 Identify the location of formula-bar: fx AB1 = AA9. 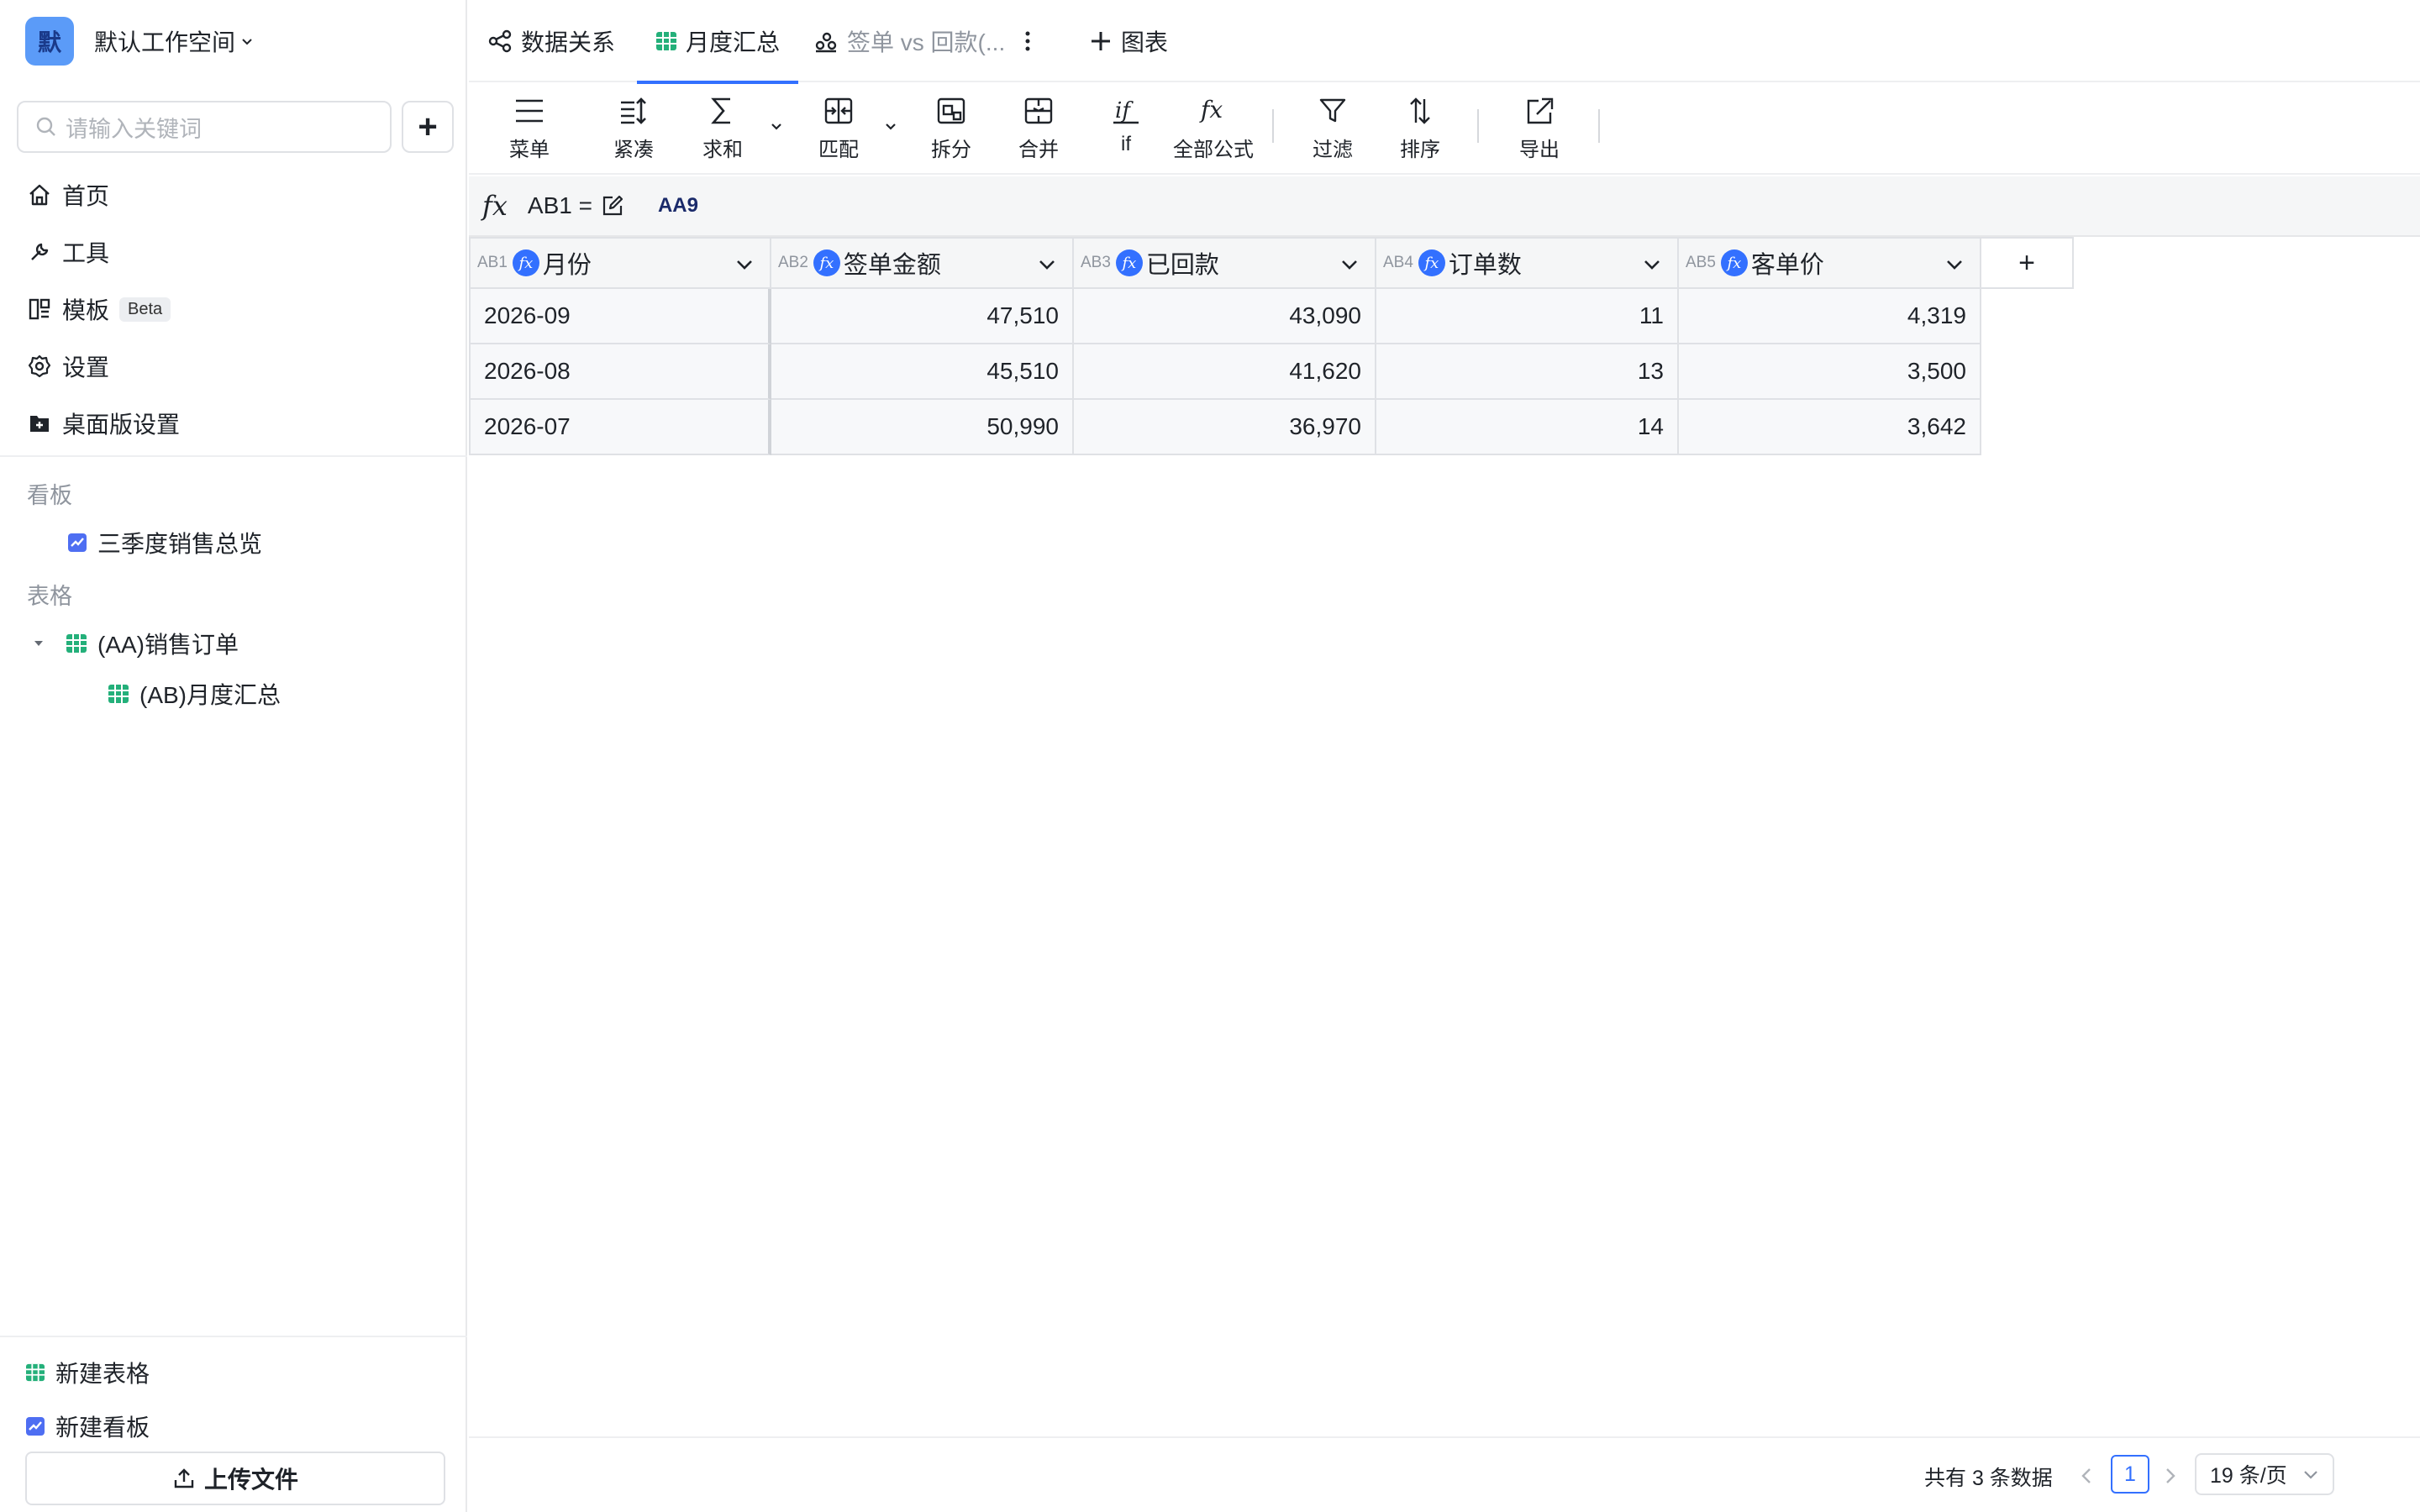
(1444, 206).